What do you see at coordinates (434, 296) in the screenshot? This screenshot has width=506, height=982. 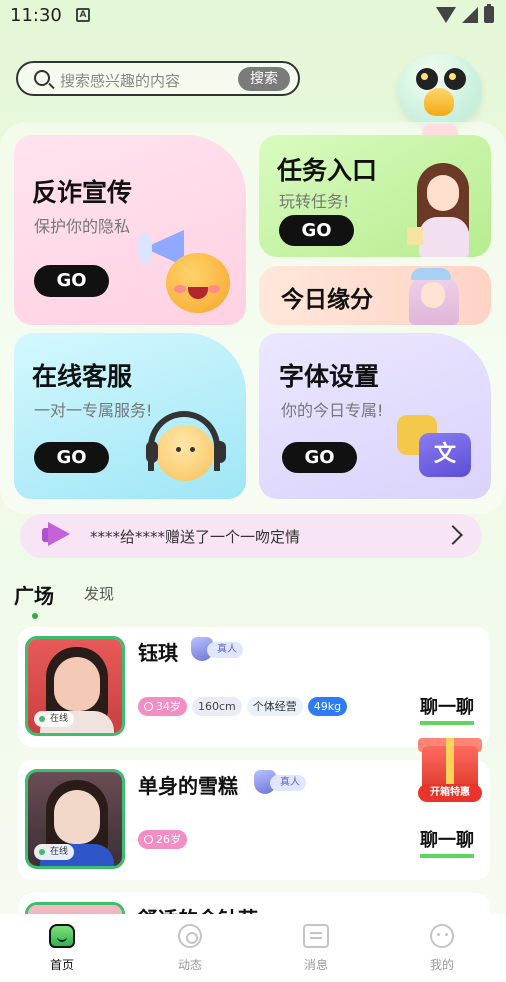 I see `girl-illustration` at bounding box center [434, 296].